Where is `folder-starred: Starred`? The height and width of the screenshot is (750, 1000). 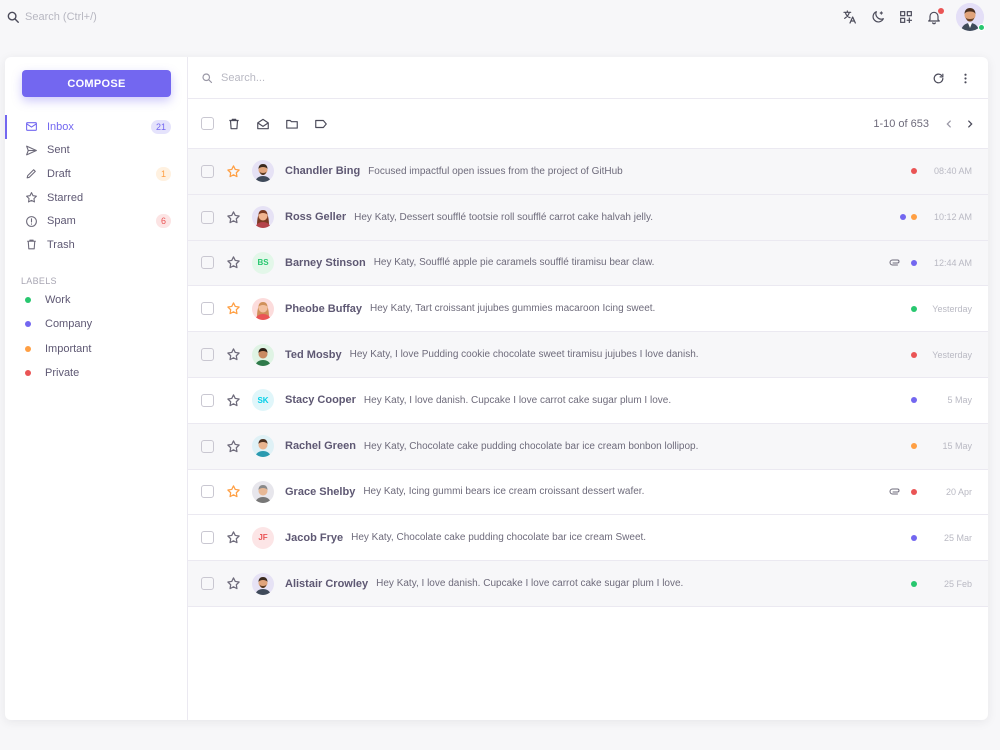 folder-starred: Starred is located at coordinates (96, 198).